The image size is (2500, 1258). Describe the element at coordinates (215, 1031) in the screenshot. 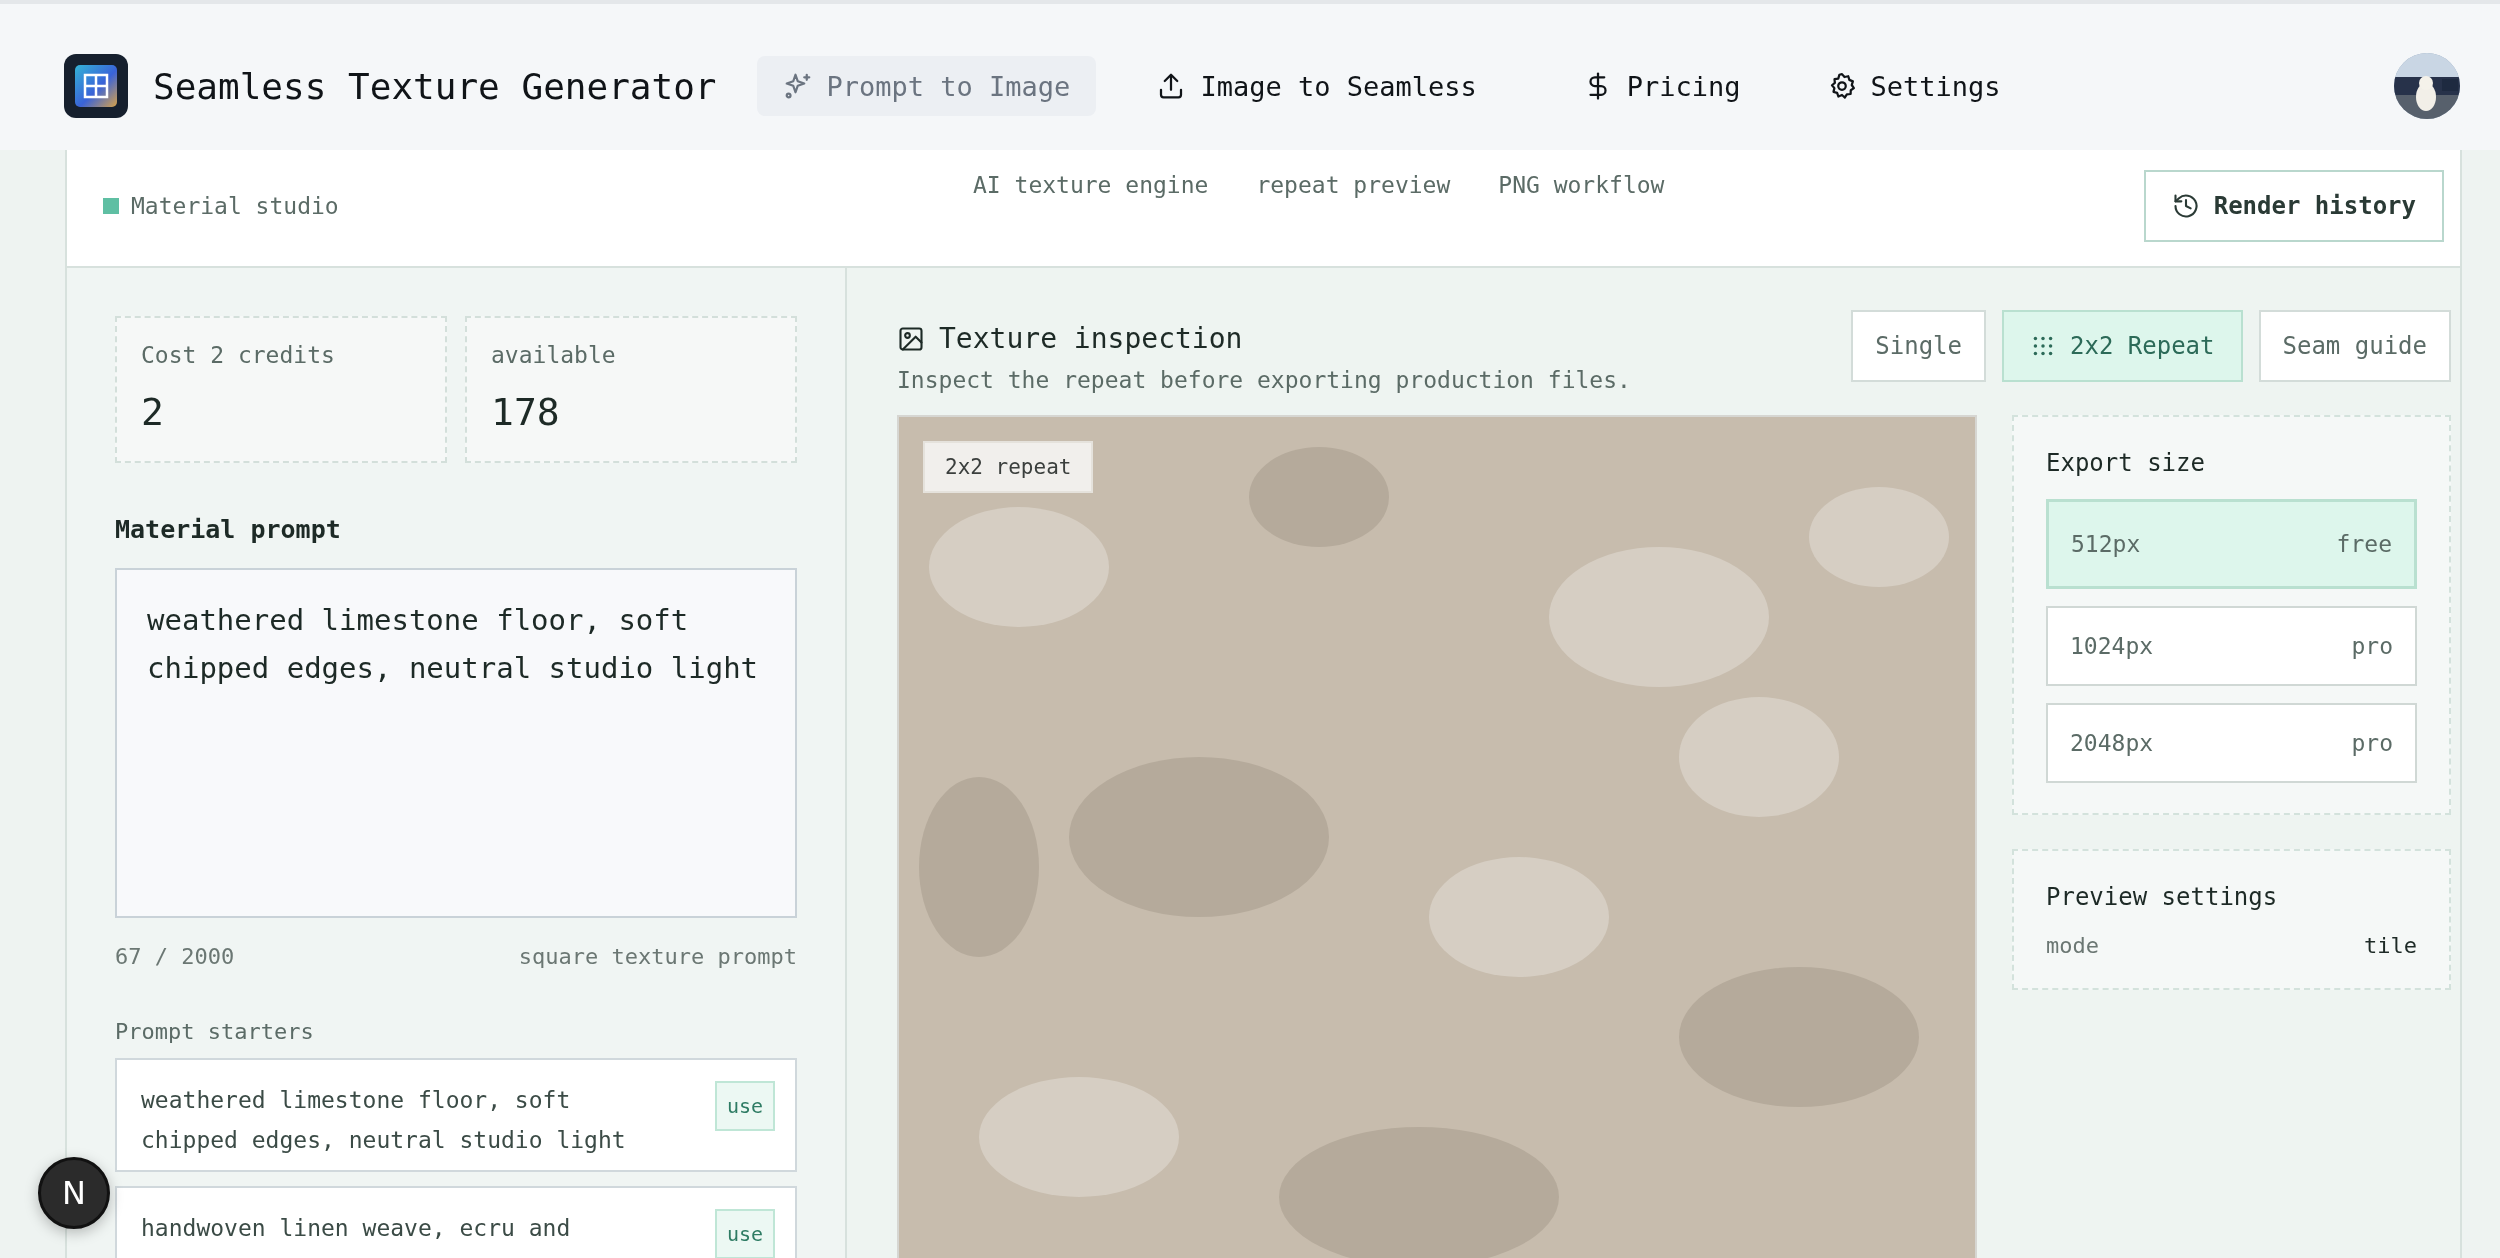

I see `section-label: Prompt starters` at that location.